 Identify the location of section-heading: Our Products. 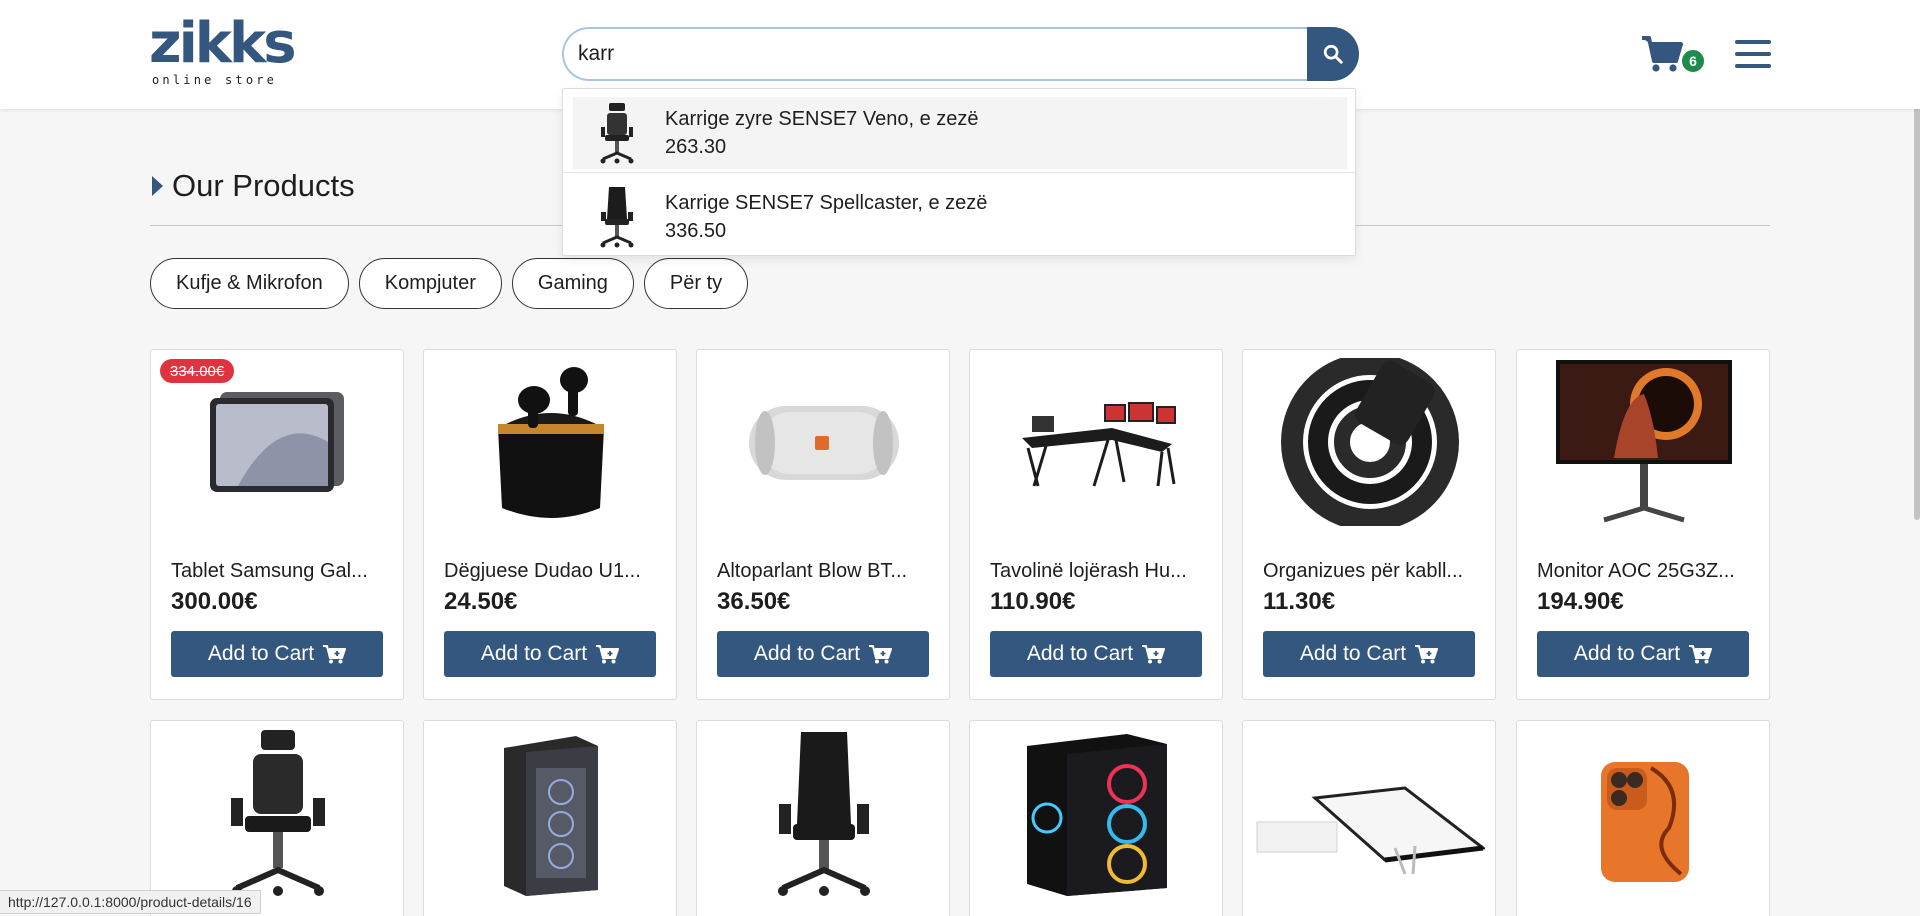
(253, 186).